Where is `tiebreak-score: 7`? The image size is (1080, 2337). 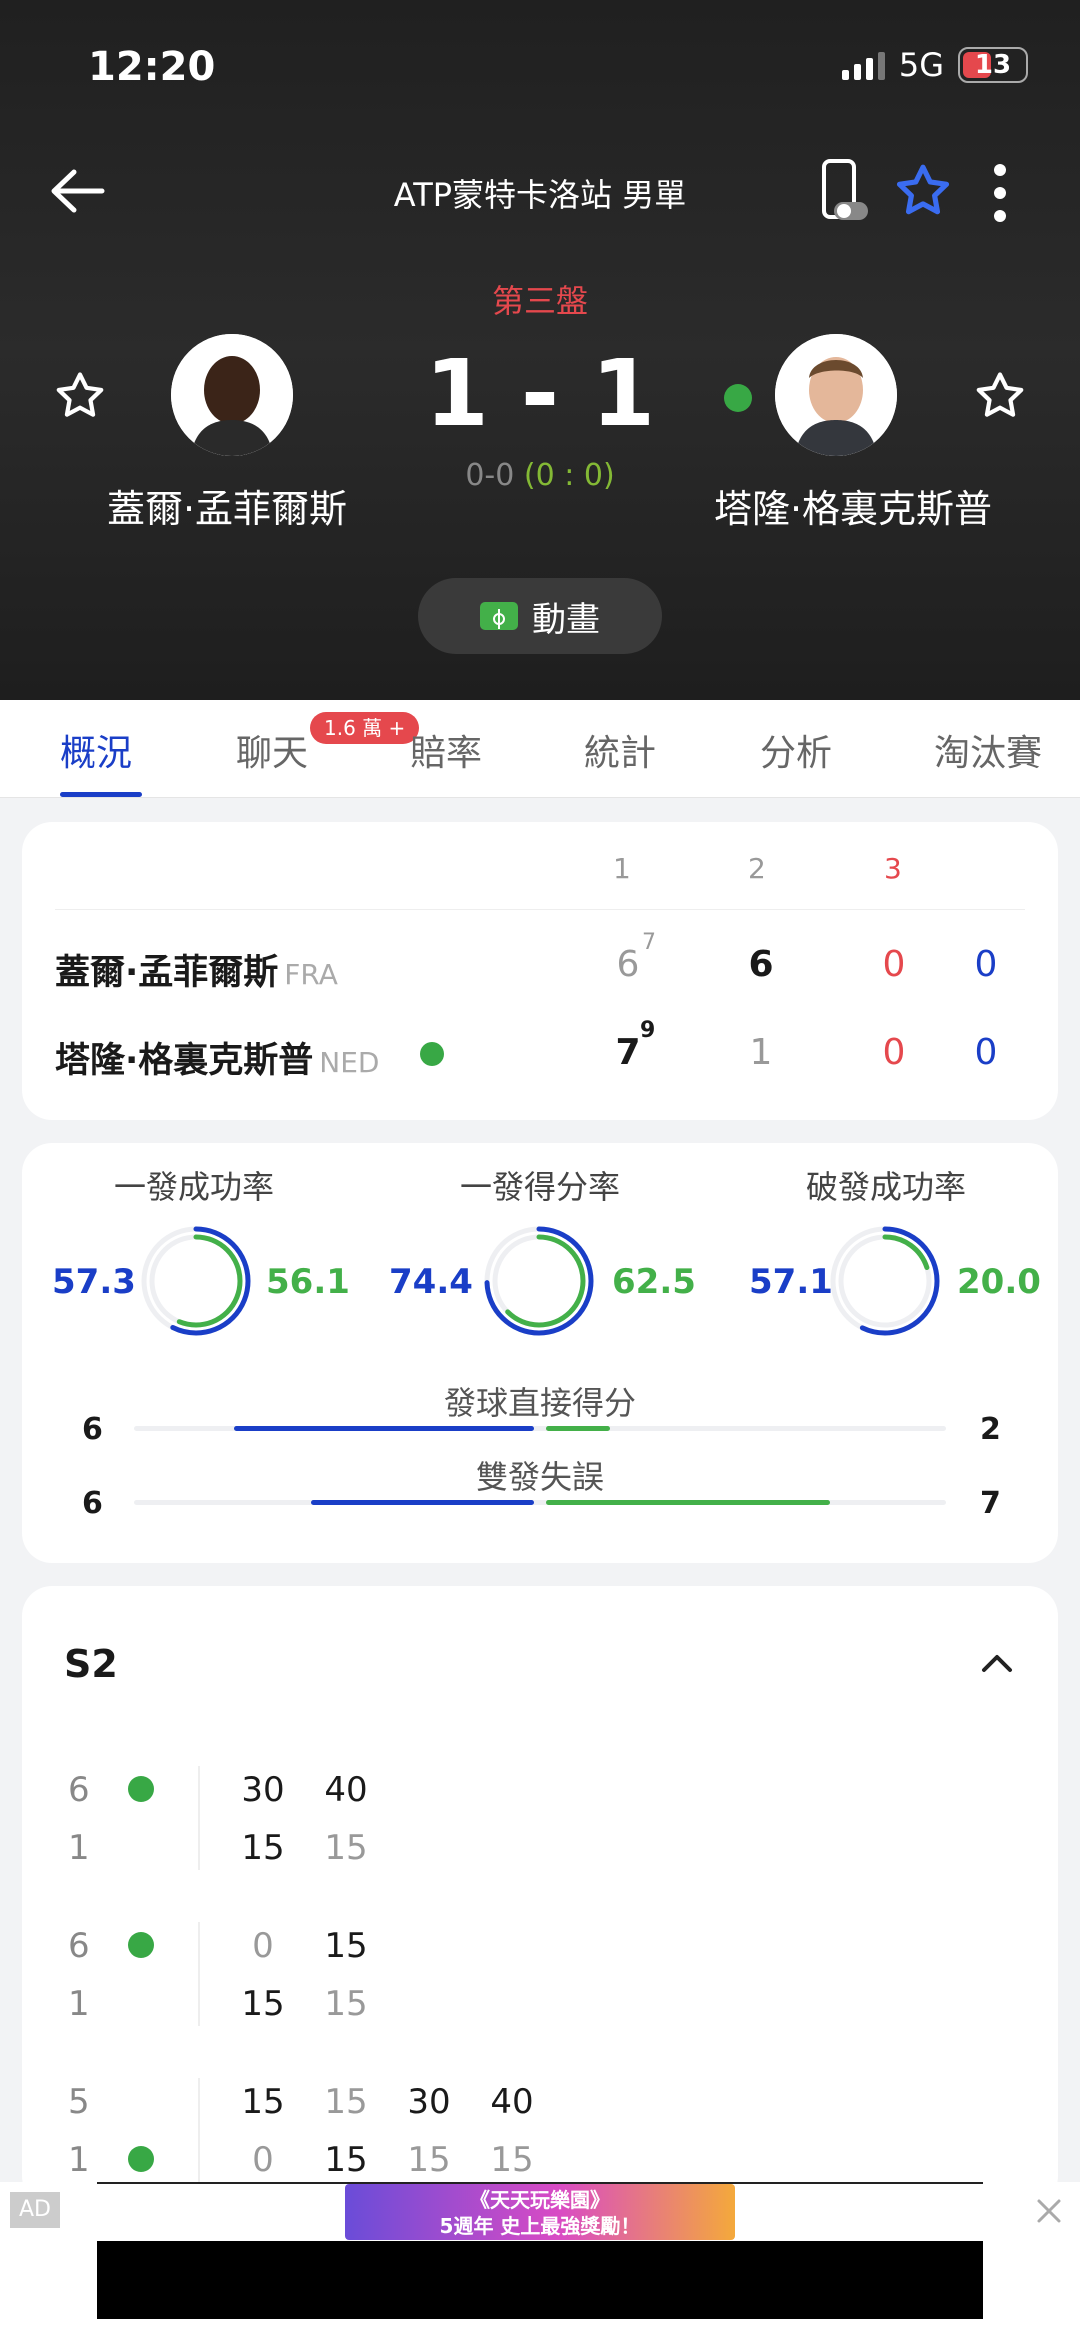
tiebreak-score: 7 is located at coordinates (649, 942).